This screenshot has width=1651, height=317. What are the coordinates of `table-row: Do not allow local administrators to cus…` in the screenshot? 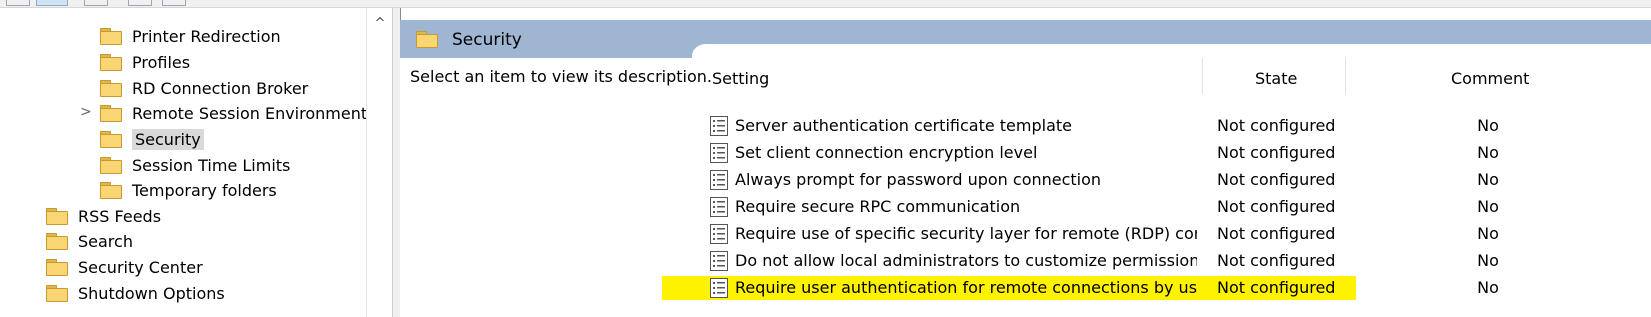 It's located at (1176, 262).